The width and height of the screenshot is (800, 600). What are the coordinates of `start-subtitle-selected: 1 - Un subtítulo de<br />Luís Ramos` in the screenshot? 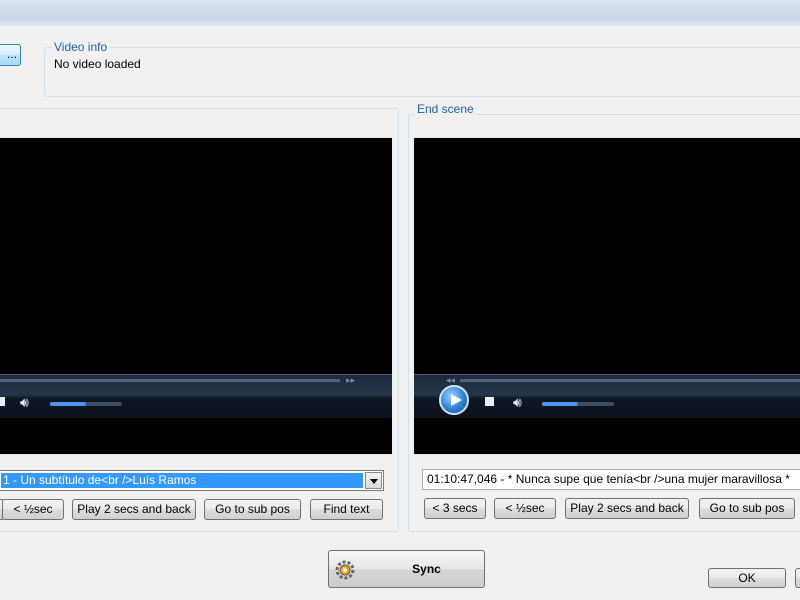 It's located at (182, 480).